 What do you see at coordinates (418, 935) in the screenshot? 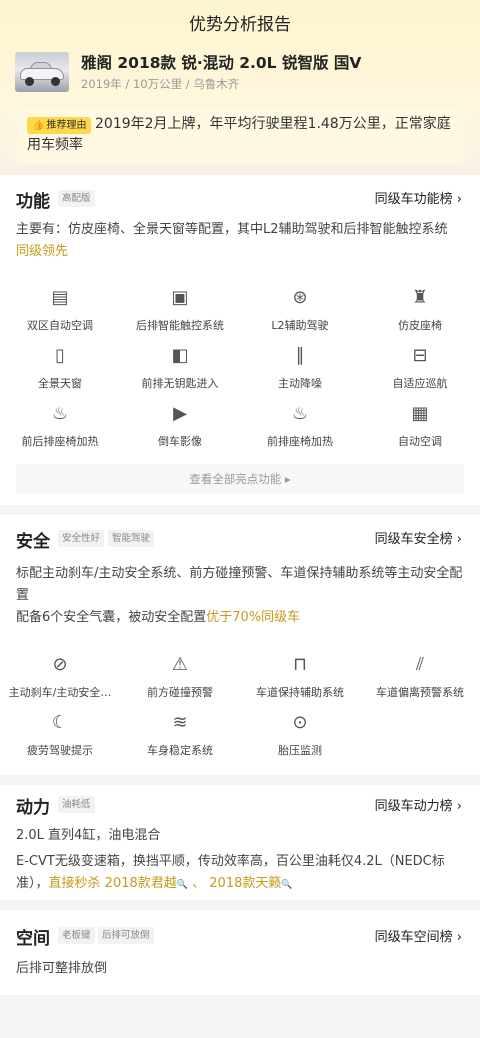
I see `space-rank-link: 同级车空间榜 ›` at bounding box center [418, 935].